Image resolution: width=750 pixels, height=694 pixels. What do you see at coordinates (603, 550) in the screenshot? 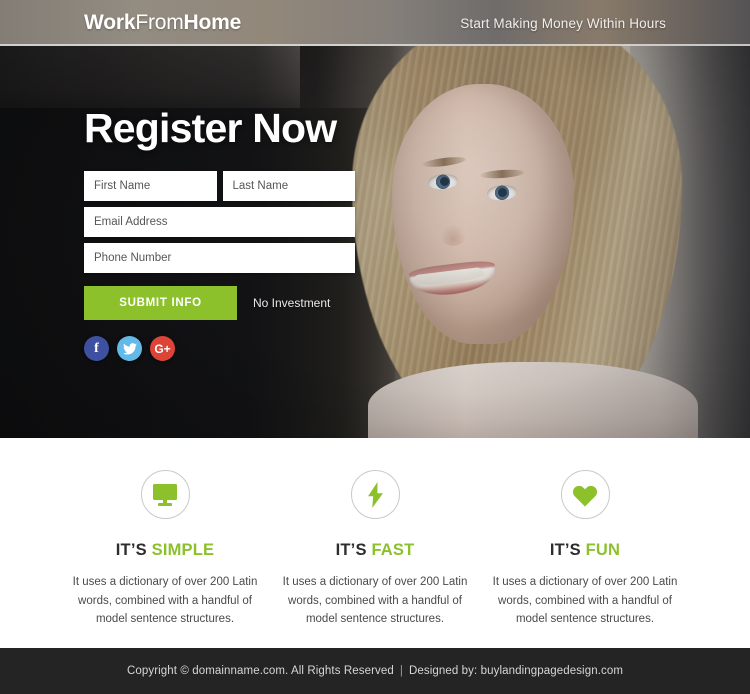
I see `feature-title-accent: FUN` at bounding box center [603, 550].